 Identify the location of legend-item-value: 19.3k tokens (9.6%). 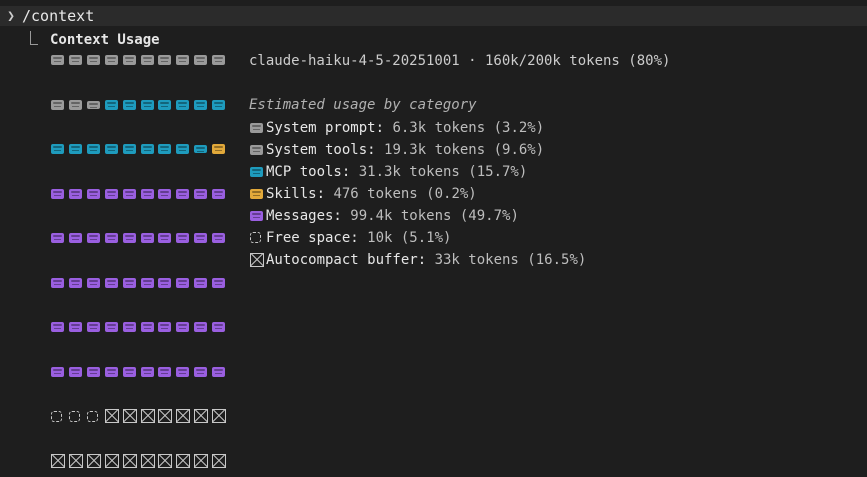
(464, 150).